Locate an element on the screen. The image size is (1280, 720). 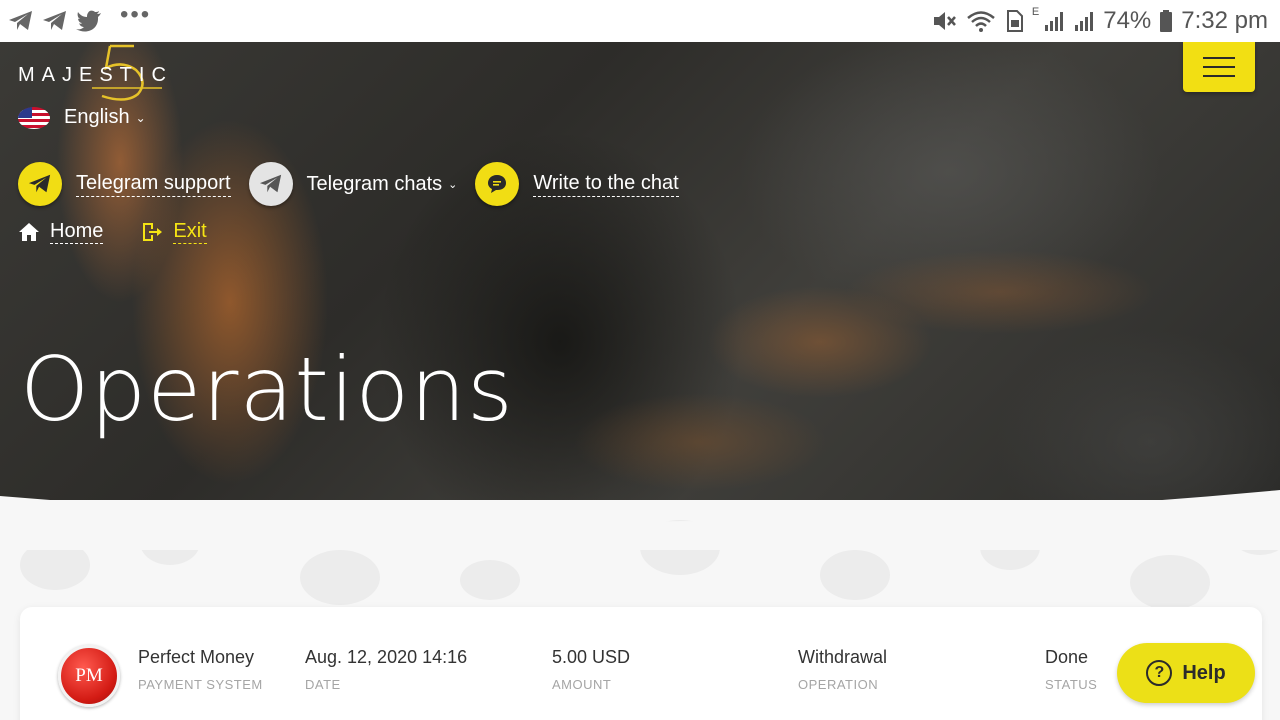
chat-bubble-icon is located at coordinates (497, 184).